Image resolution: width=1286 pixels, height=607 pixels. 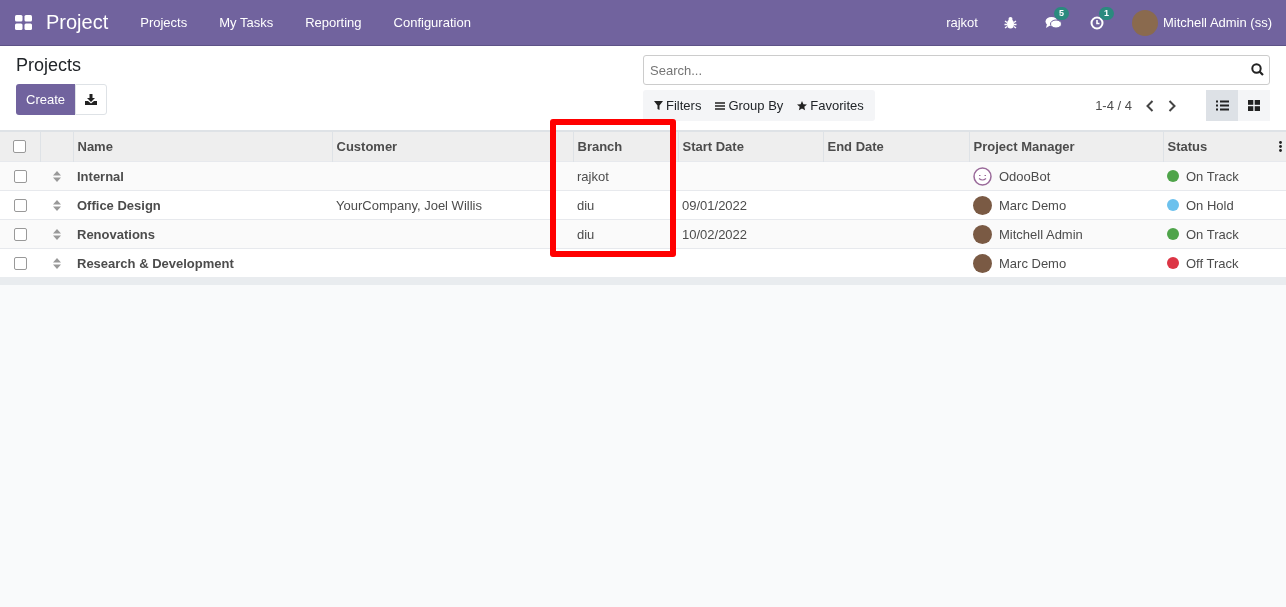 I want to click on list-view-button, so click(x=1222, y=105).